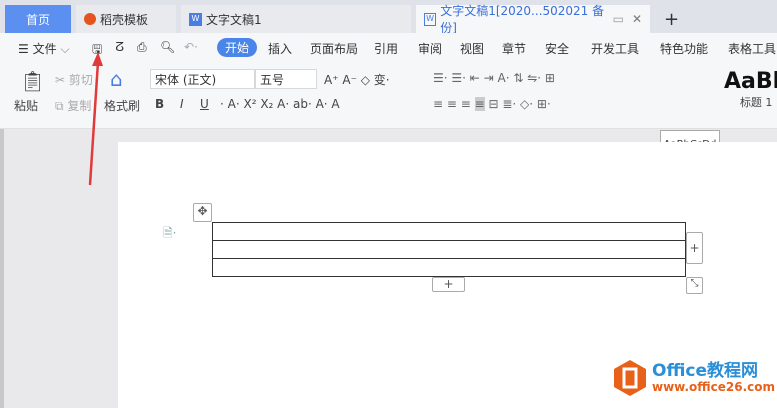  What do you see at coordinates (280, 104) in the screenshot?
I see `font-effects-icons: · A· X² X₂ A· ab· A· A` at bounding box center [280, 104].